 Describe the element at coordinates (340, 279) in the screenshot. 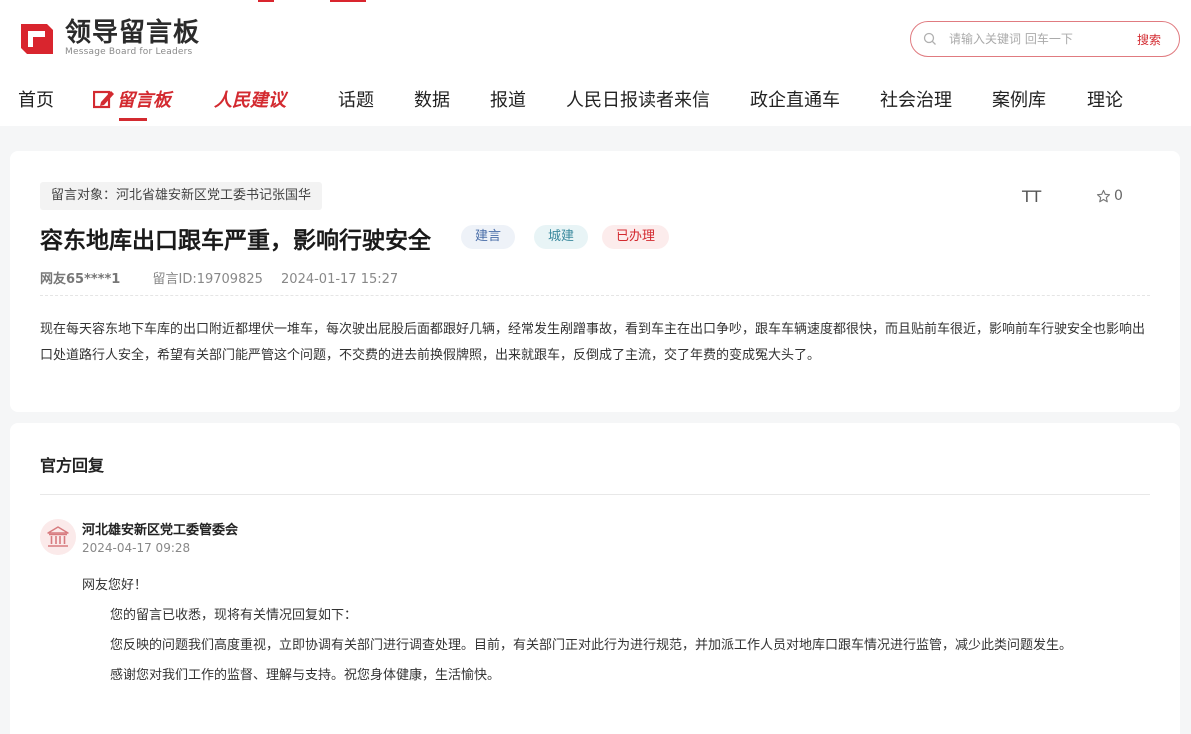

I see `message-datetime: 2024-01-17 15:27` at that location.